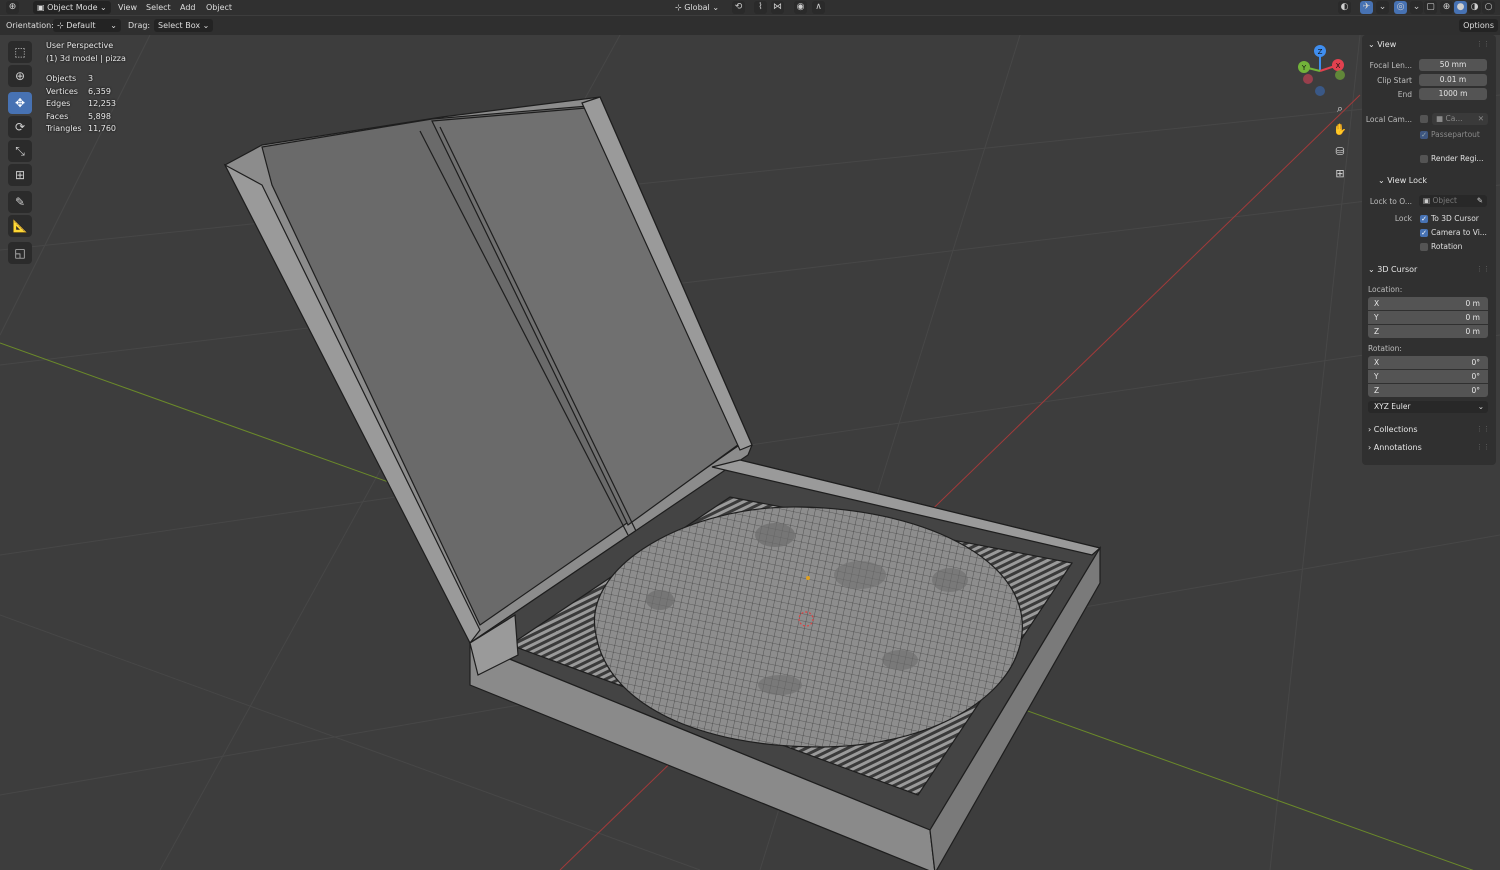 The width and height of the screenshot is (1500, 870). I want to click on location-z-axis: Z, so click(1377, 331).